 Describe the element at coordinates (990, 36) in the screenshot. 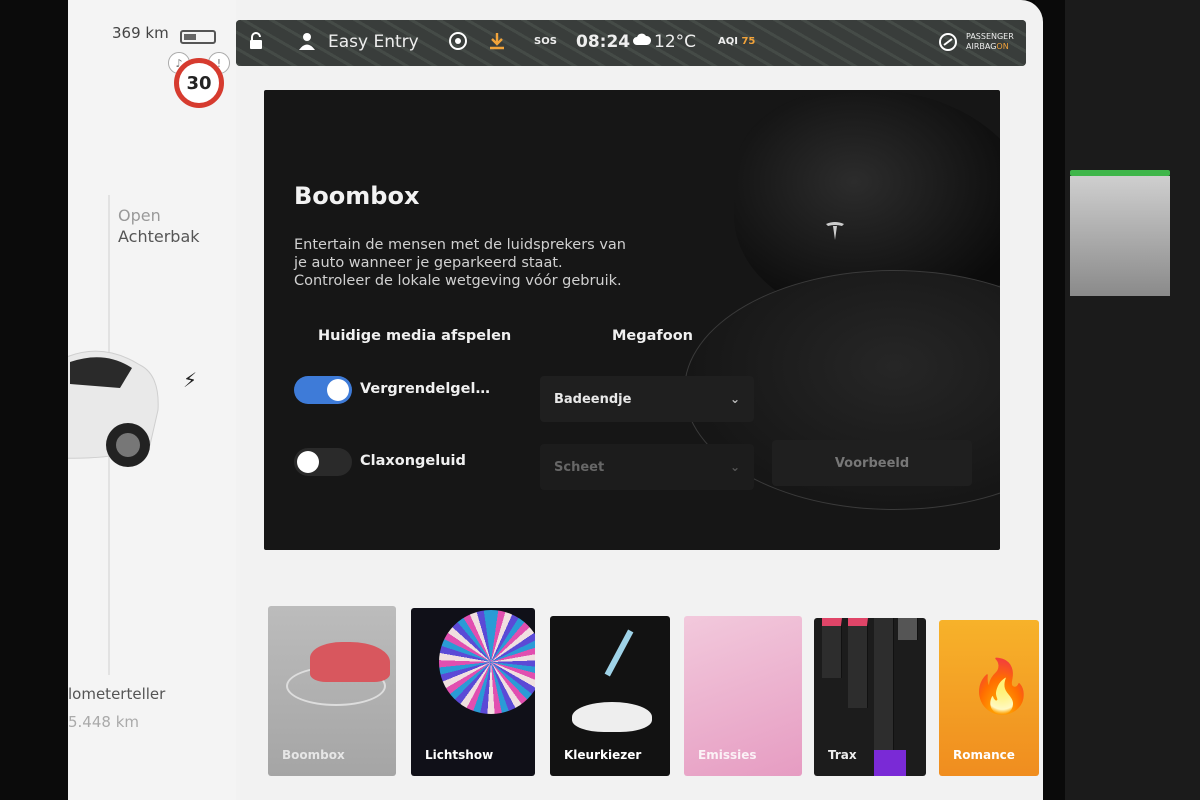

I see `airbag-line1: PASSENGER` at that location.